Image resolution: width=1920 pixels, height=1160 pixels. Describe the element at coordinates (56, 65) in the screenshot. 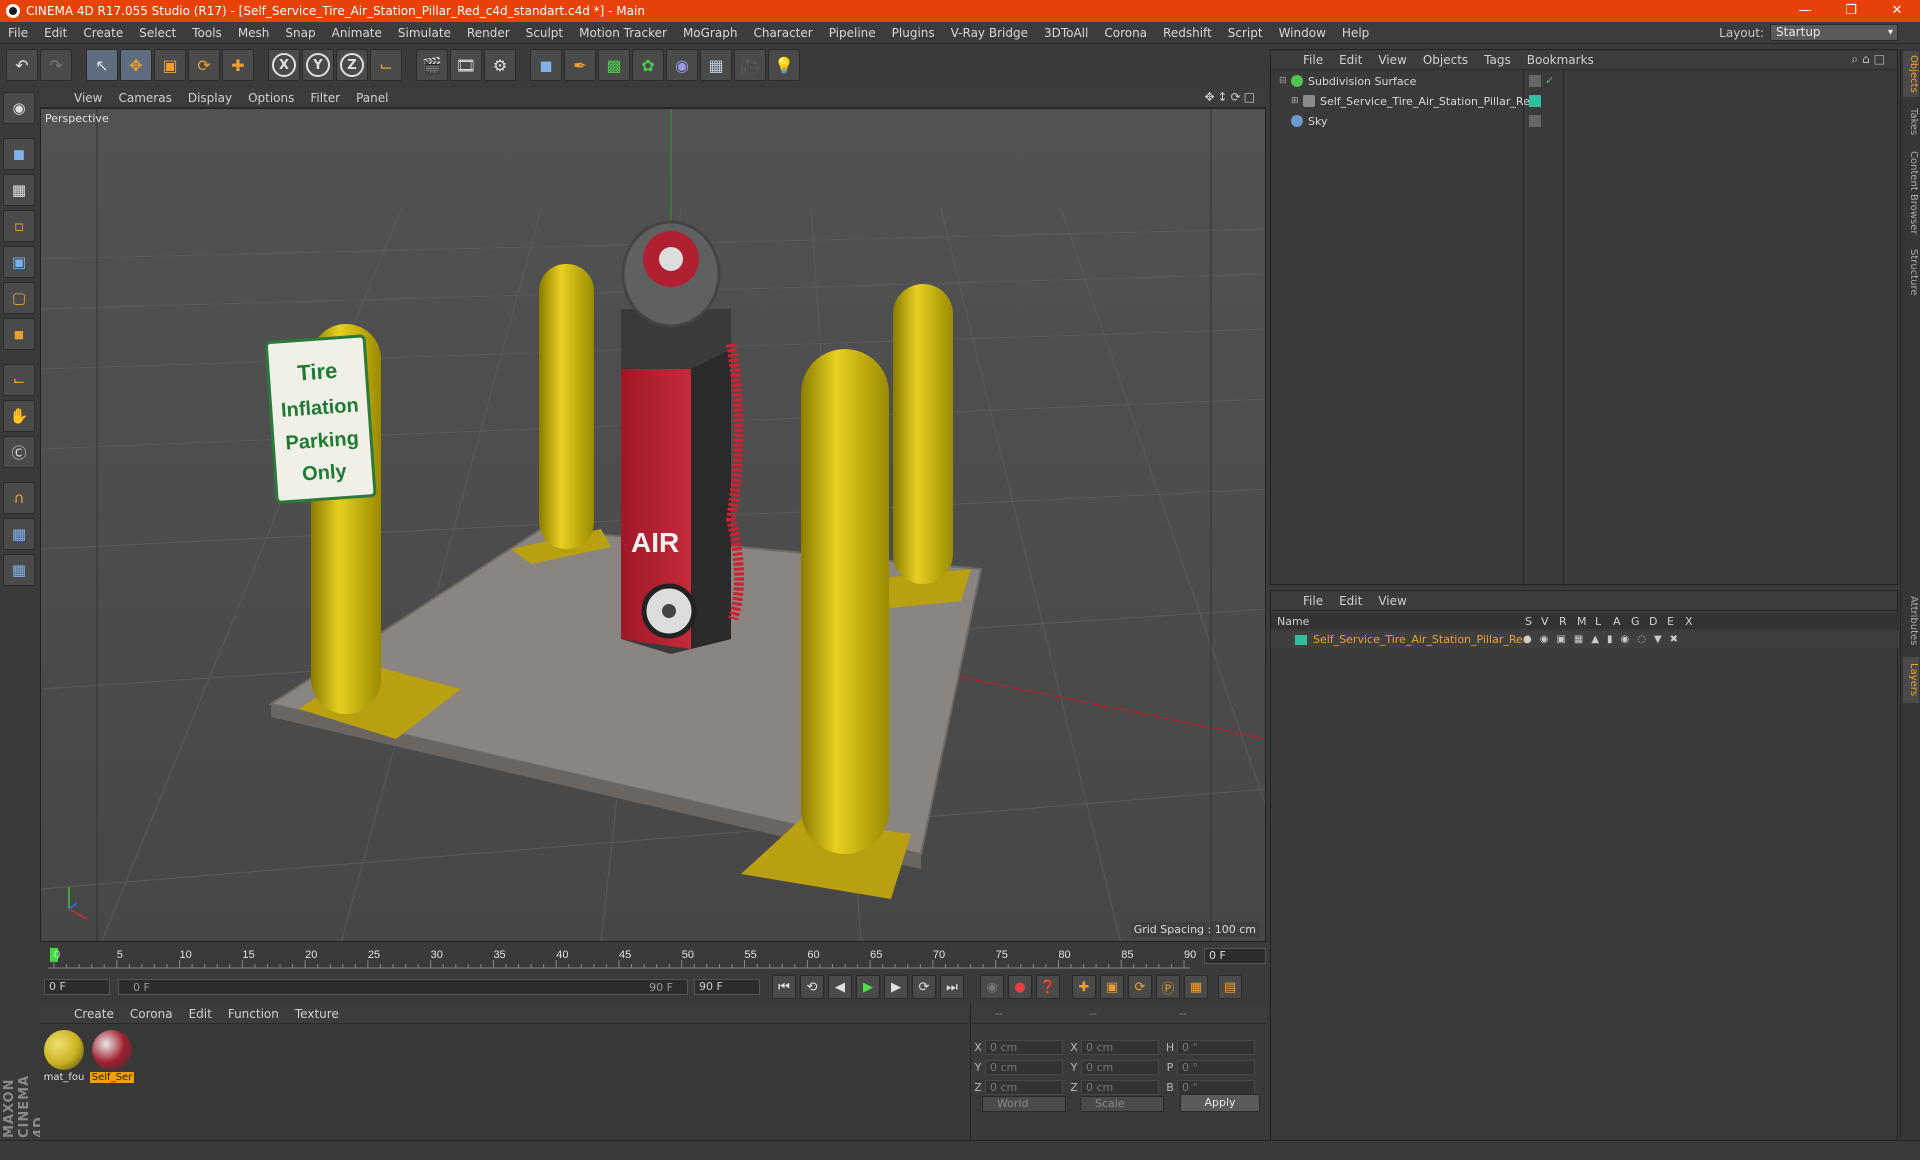

I see `redo-icon: ↷` at that location.